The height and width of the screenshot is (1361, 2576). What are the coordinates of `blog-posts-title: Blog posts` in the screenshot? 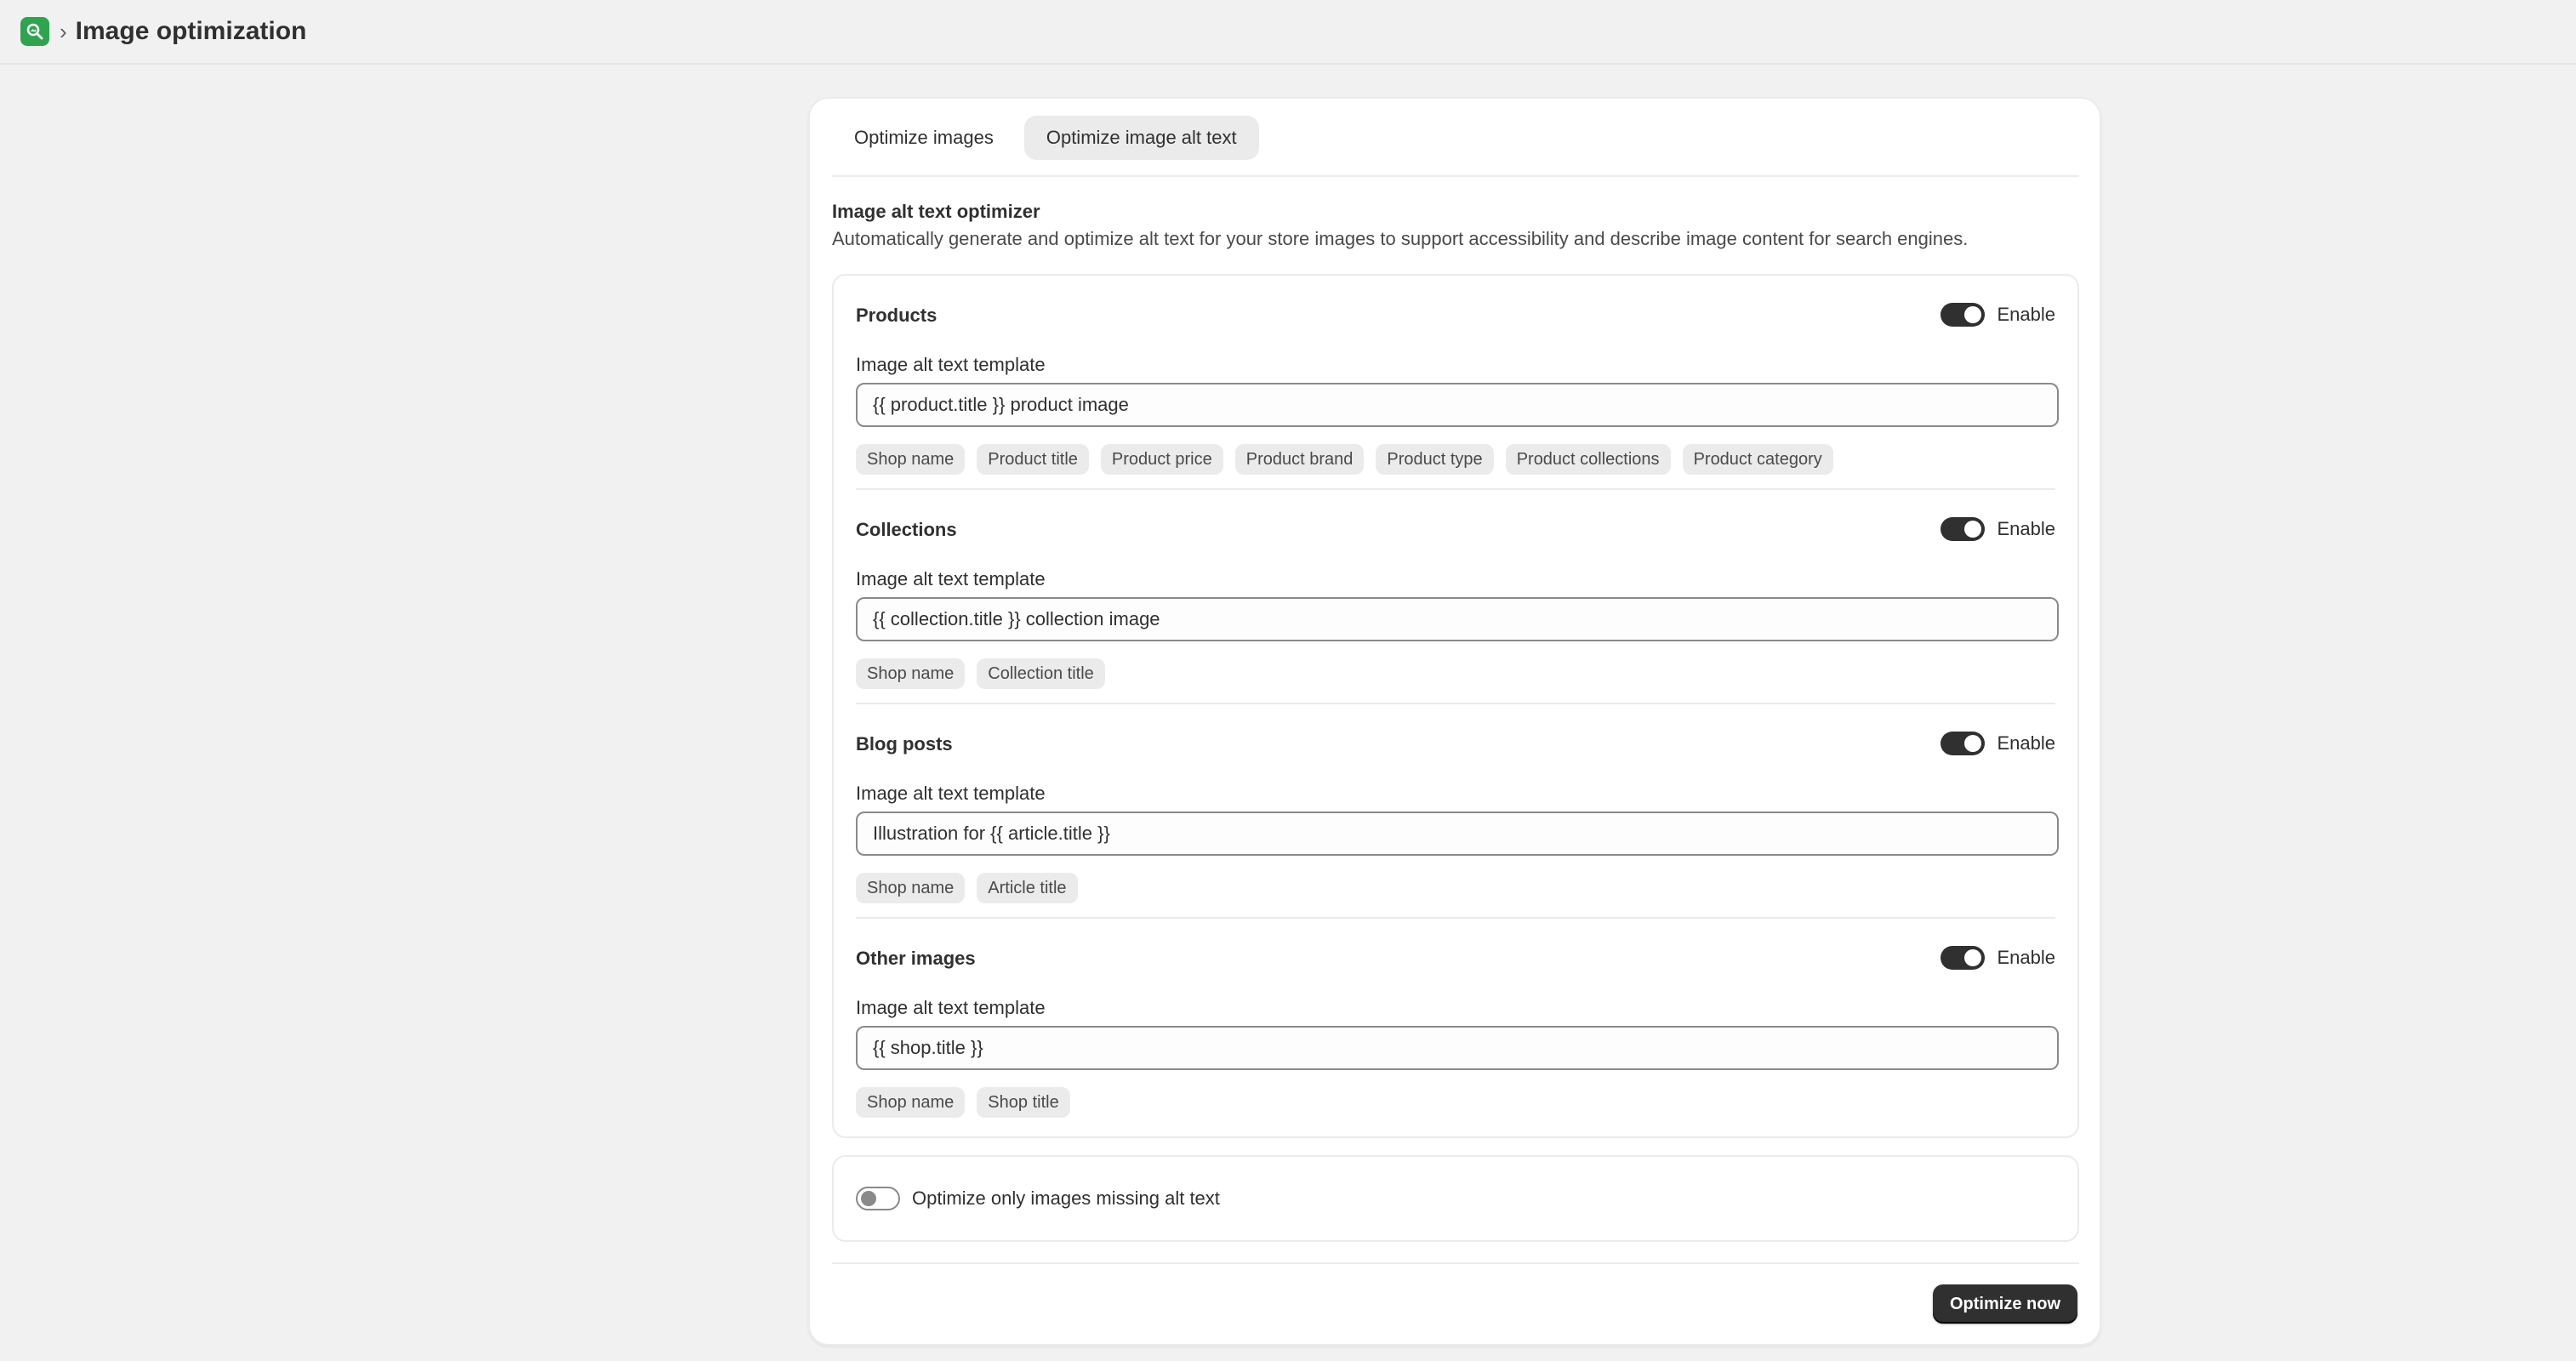 It's located at (904, 744).